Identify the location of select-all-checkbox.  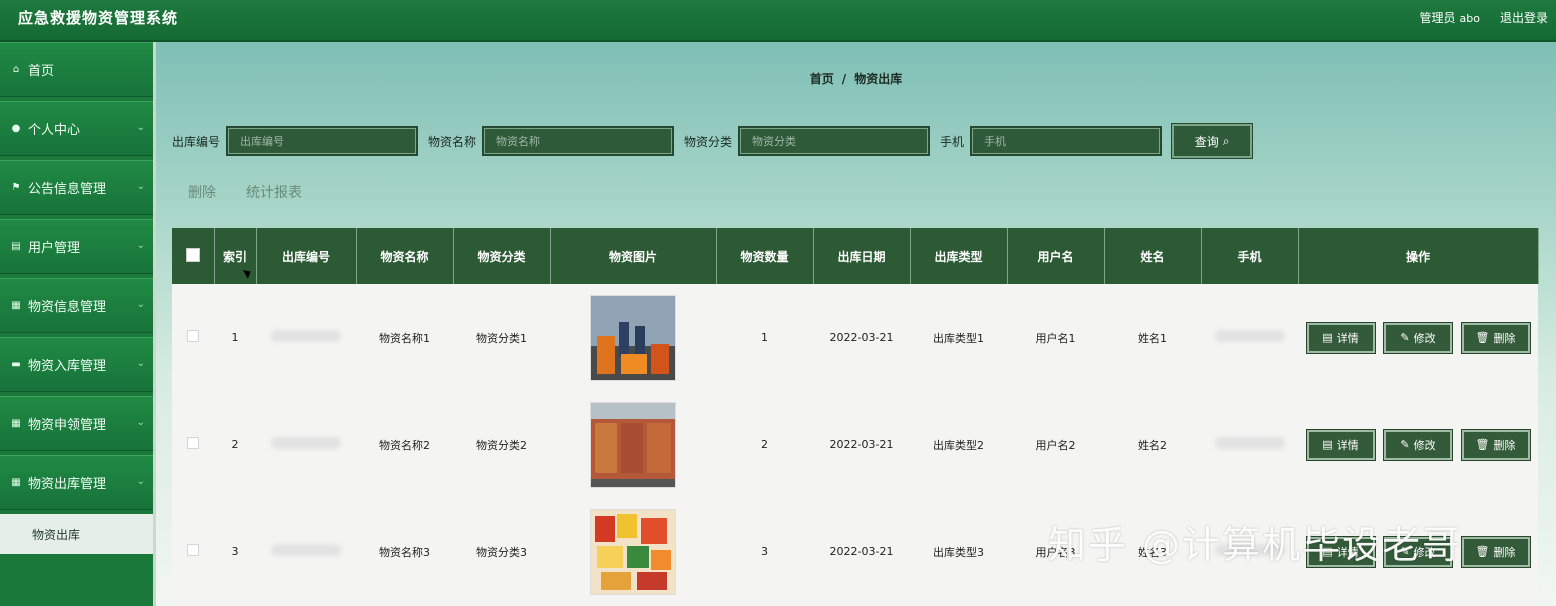
(192, 254).